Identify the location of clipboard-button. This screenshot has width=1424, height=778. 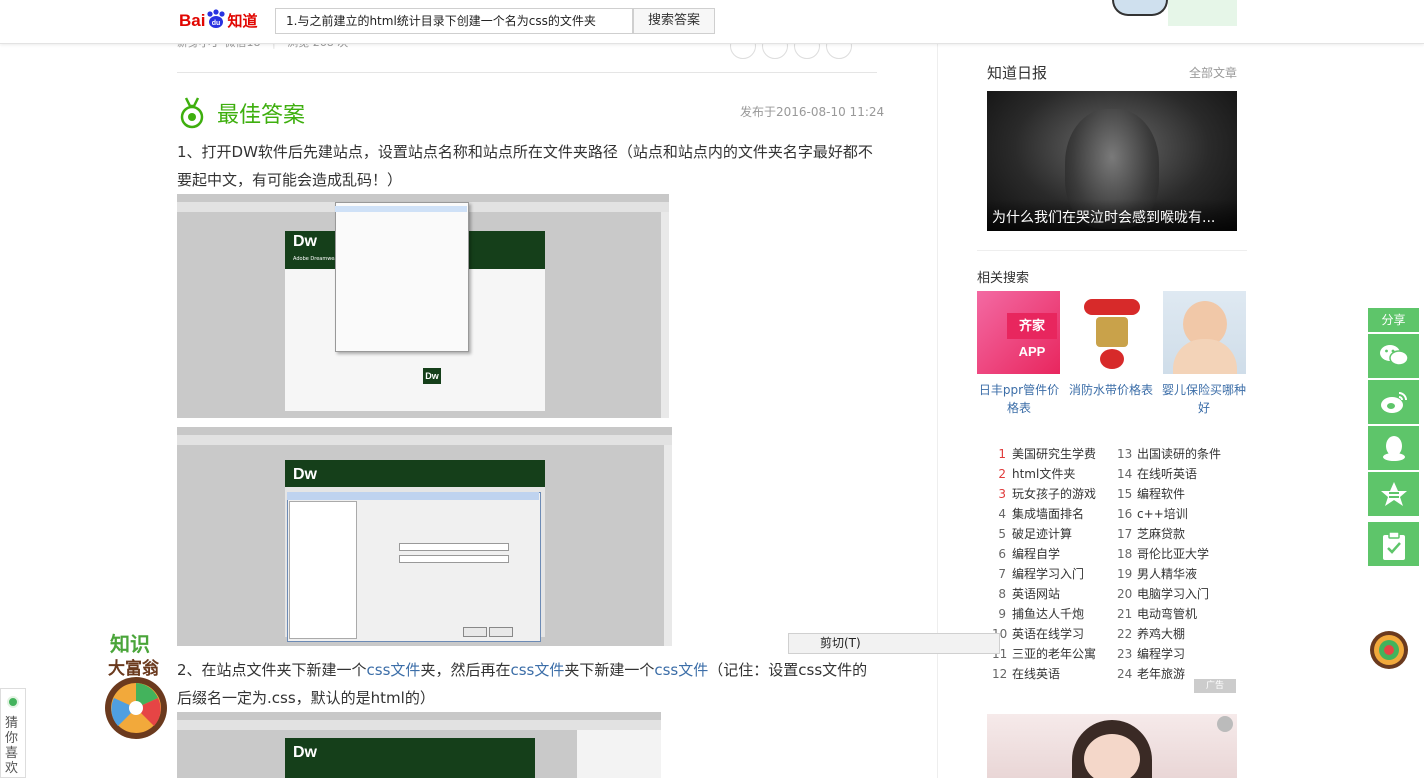
(1393, 544).